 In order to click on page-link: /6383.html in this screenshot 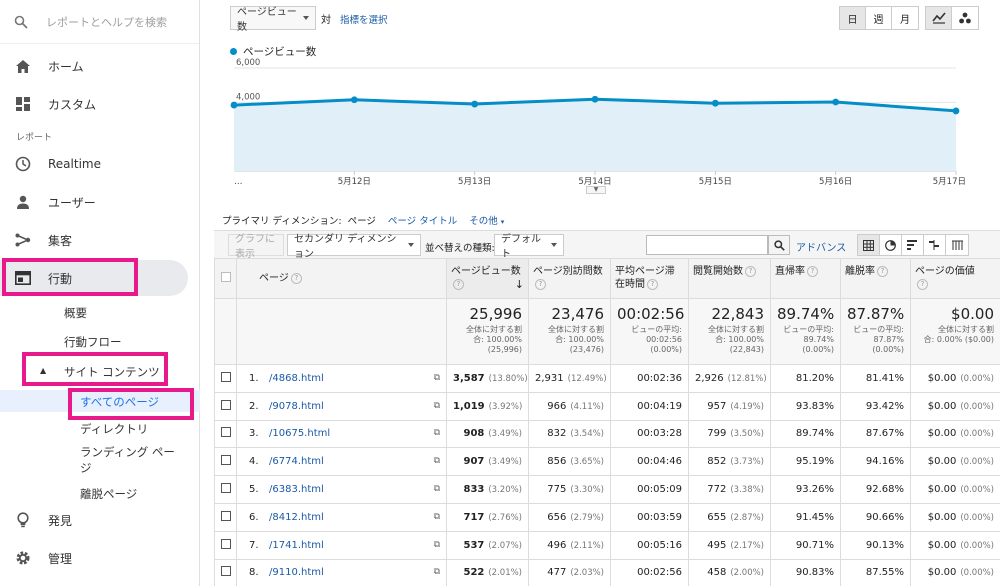, I will do `click(296, 489)`.